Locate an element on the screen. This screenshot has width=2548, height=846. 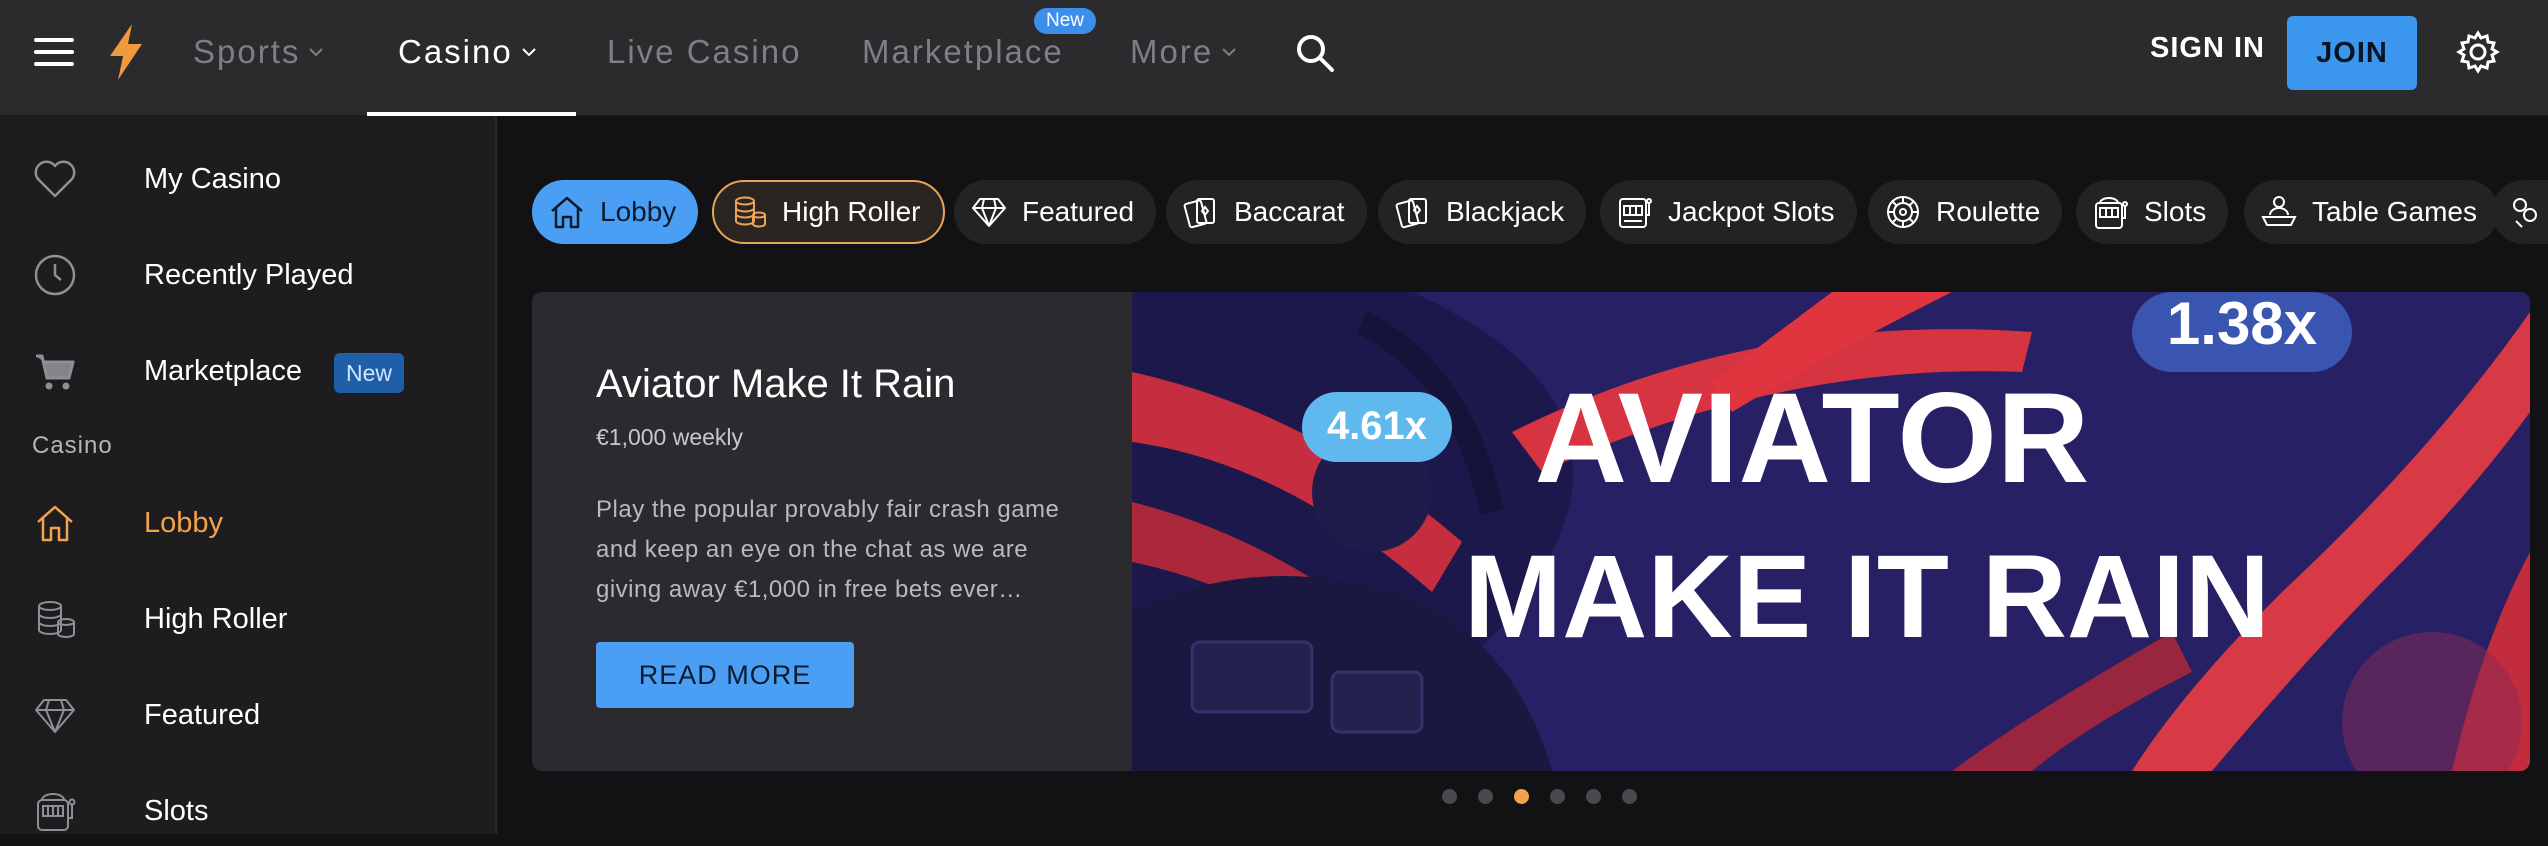
nav-sports-label: Sports is located at coordinates (247, 51).